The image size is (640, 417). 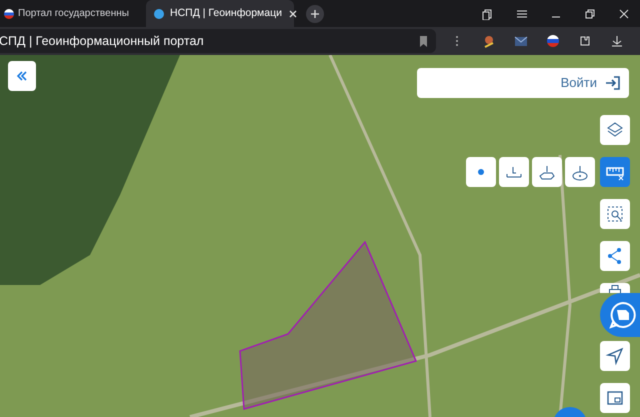 What do you see at coordinates (547, 172) in the screenshot?
I see `area-tool-button` at bounding box center [547, 172].